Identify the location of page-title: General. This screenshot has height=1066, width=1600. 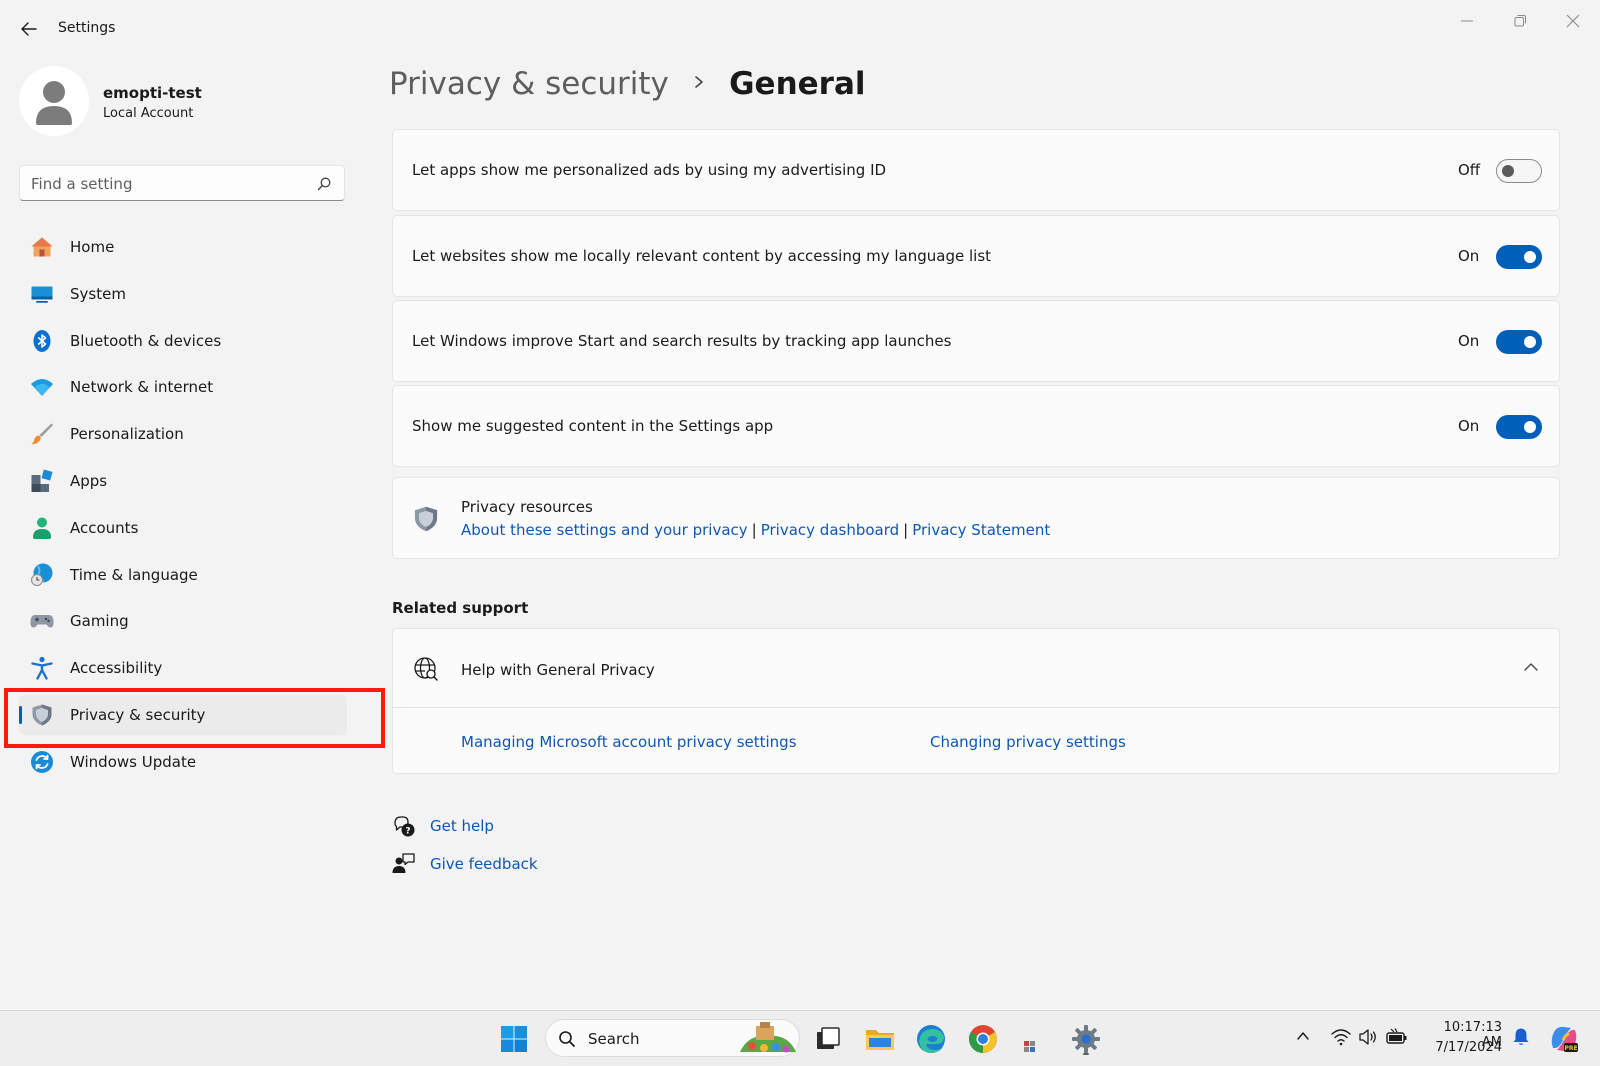
(797, 84).